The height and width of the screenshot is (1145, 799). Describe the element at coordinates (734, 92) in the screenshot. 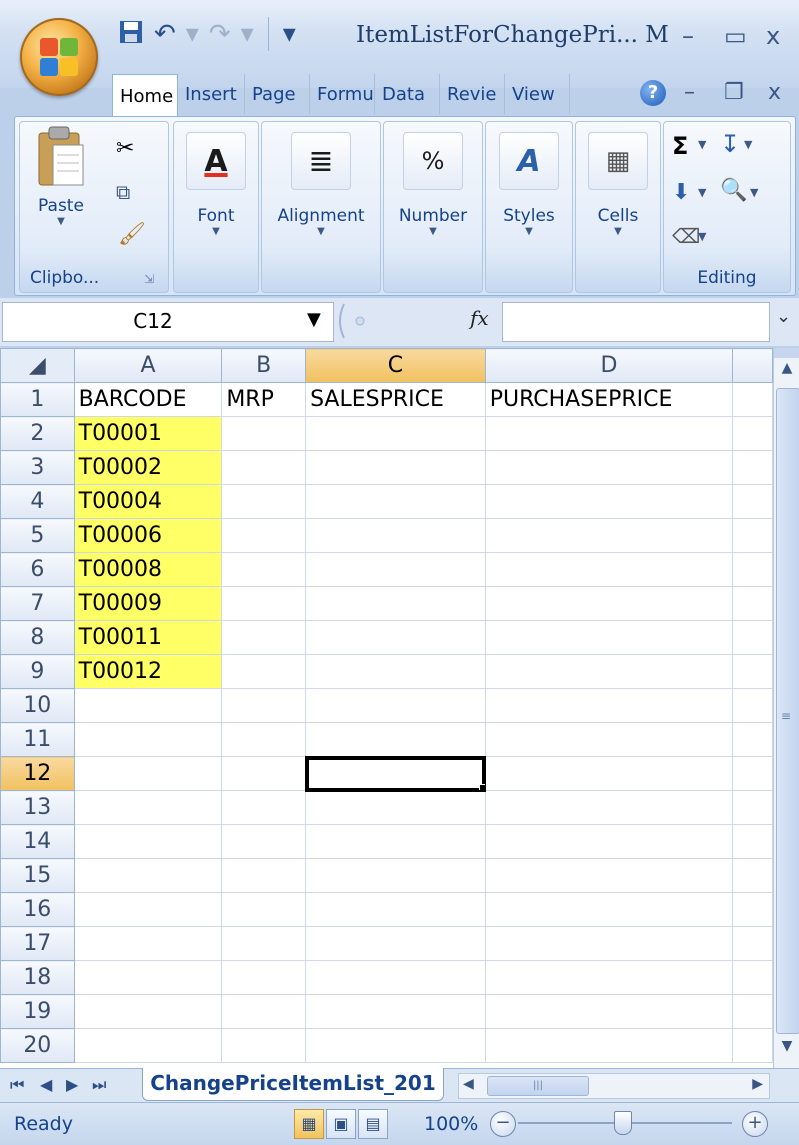

I see `workbook-restore-button: ❐` at that location.